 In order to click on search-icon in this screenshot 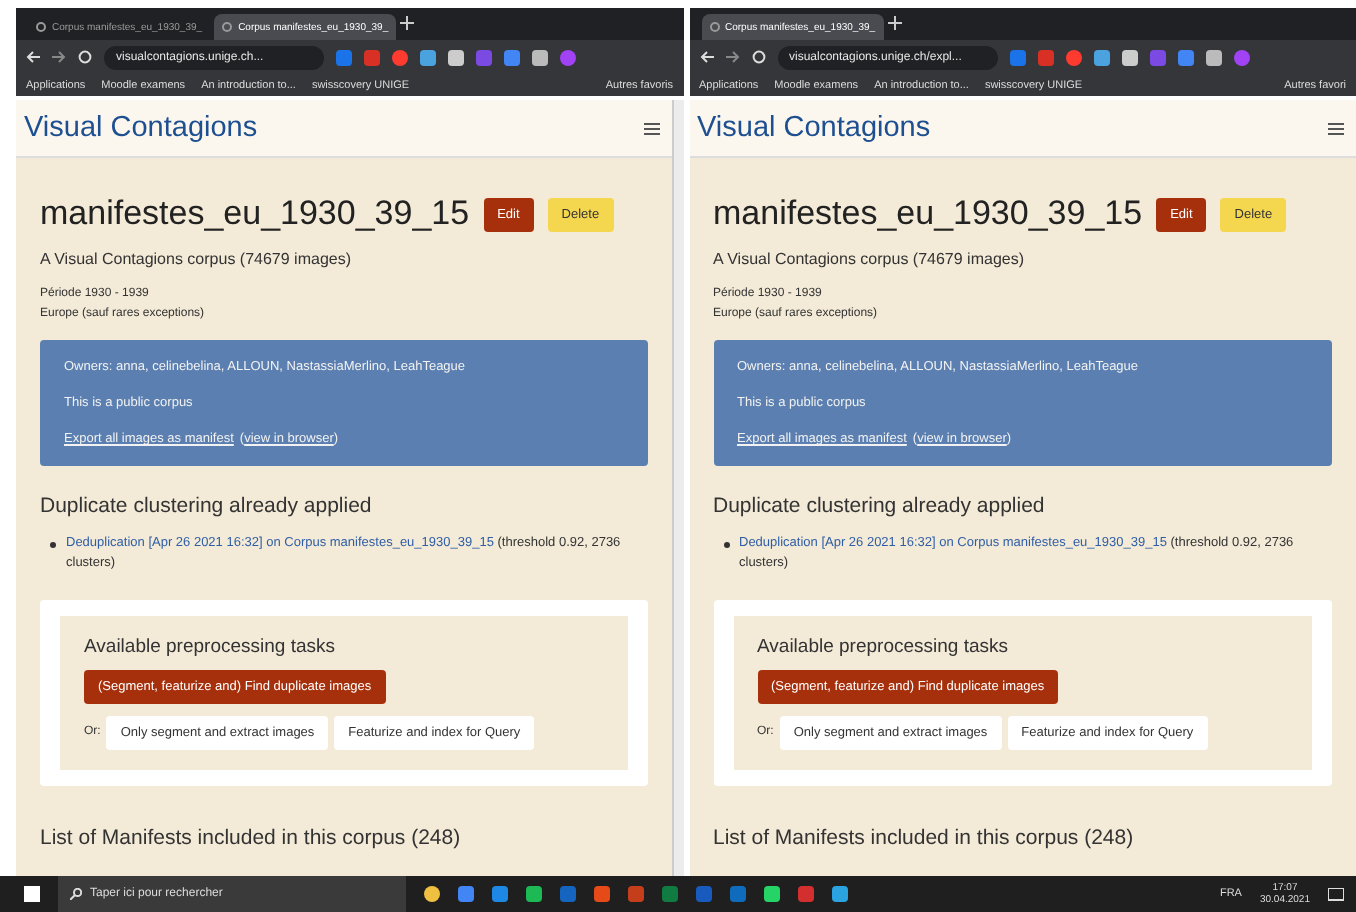, I will do `click(76, 894)`.